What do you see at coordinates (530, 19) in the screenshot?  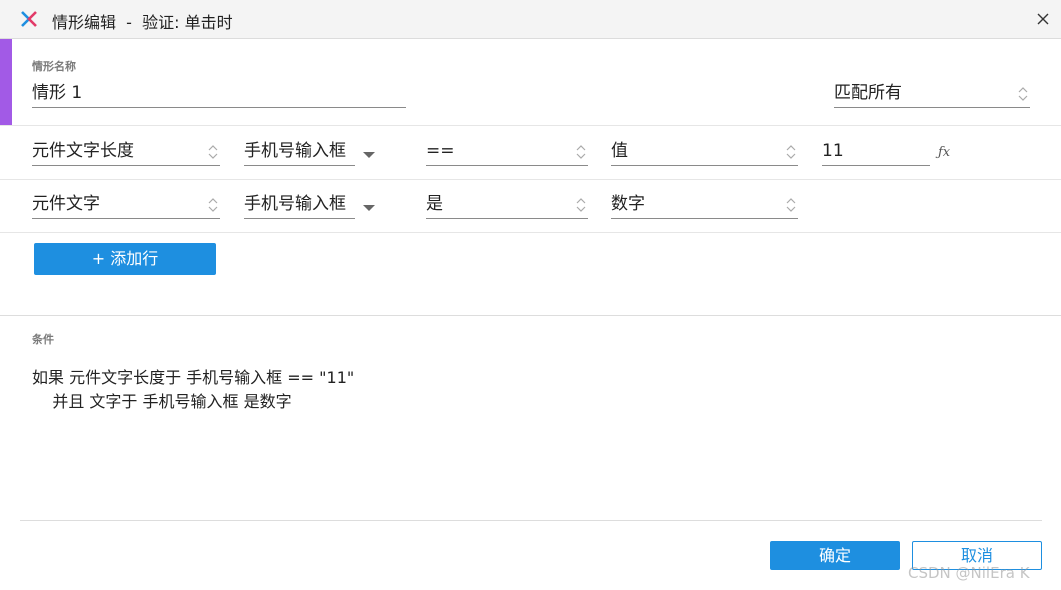 I see `title-bar: 情形编辑 - 验证: 单击时` at bounding box center [530, 19].